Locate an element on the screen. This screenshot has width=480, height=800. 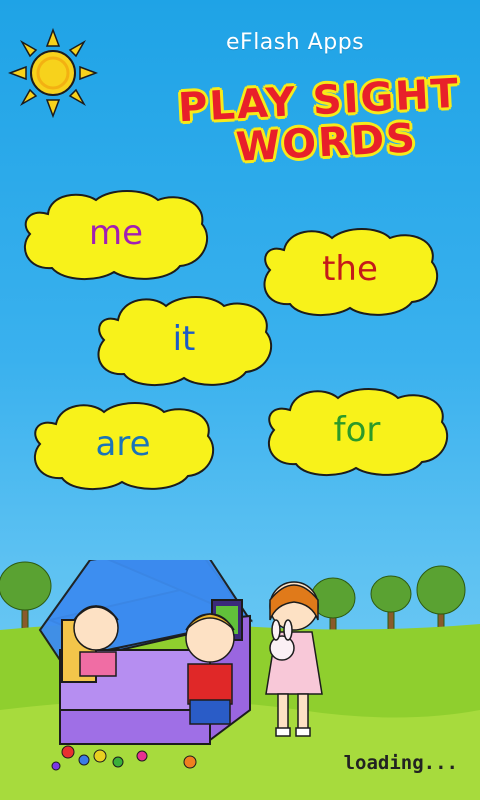
word-label: for is located at coordinates (357, 430).